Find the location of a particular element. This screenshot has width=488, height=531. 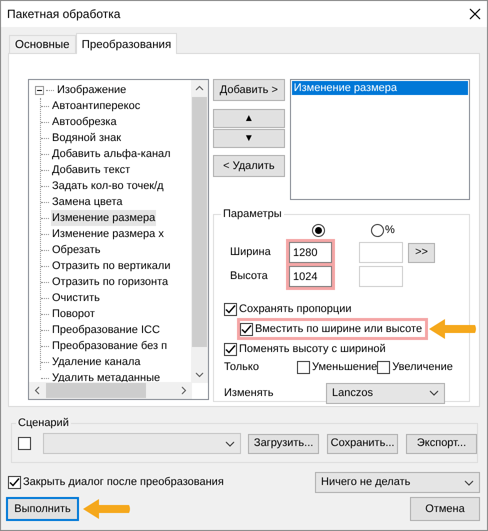

vertical-scrollbar is located at coordinates (199, 231).